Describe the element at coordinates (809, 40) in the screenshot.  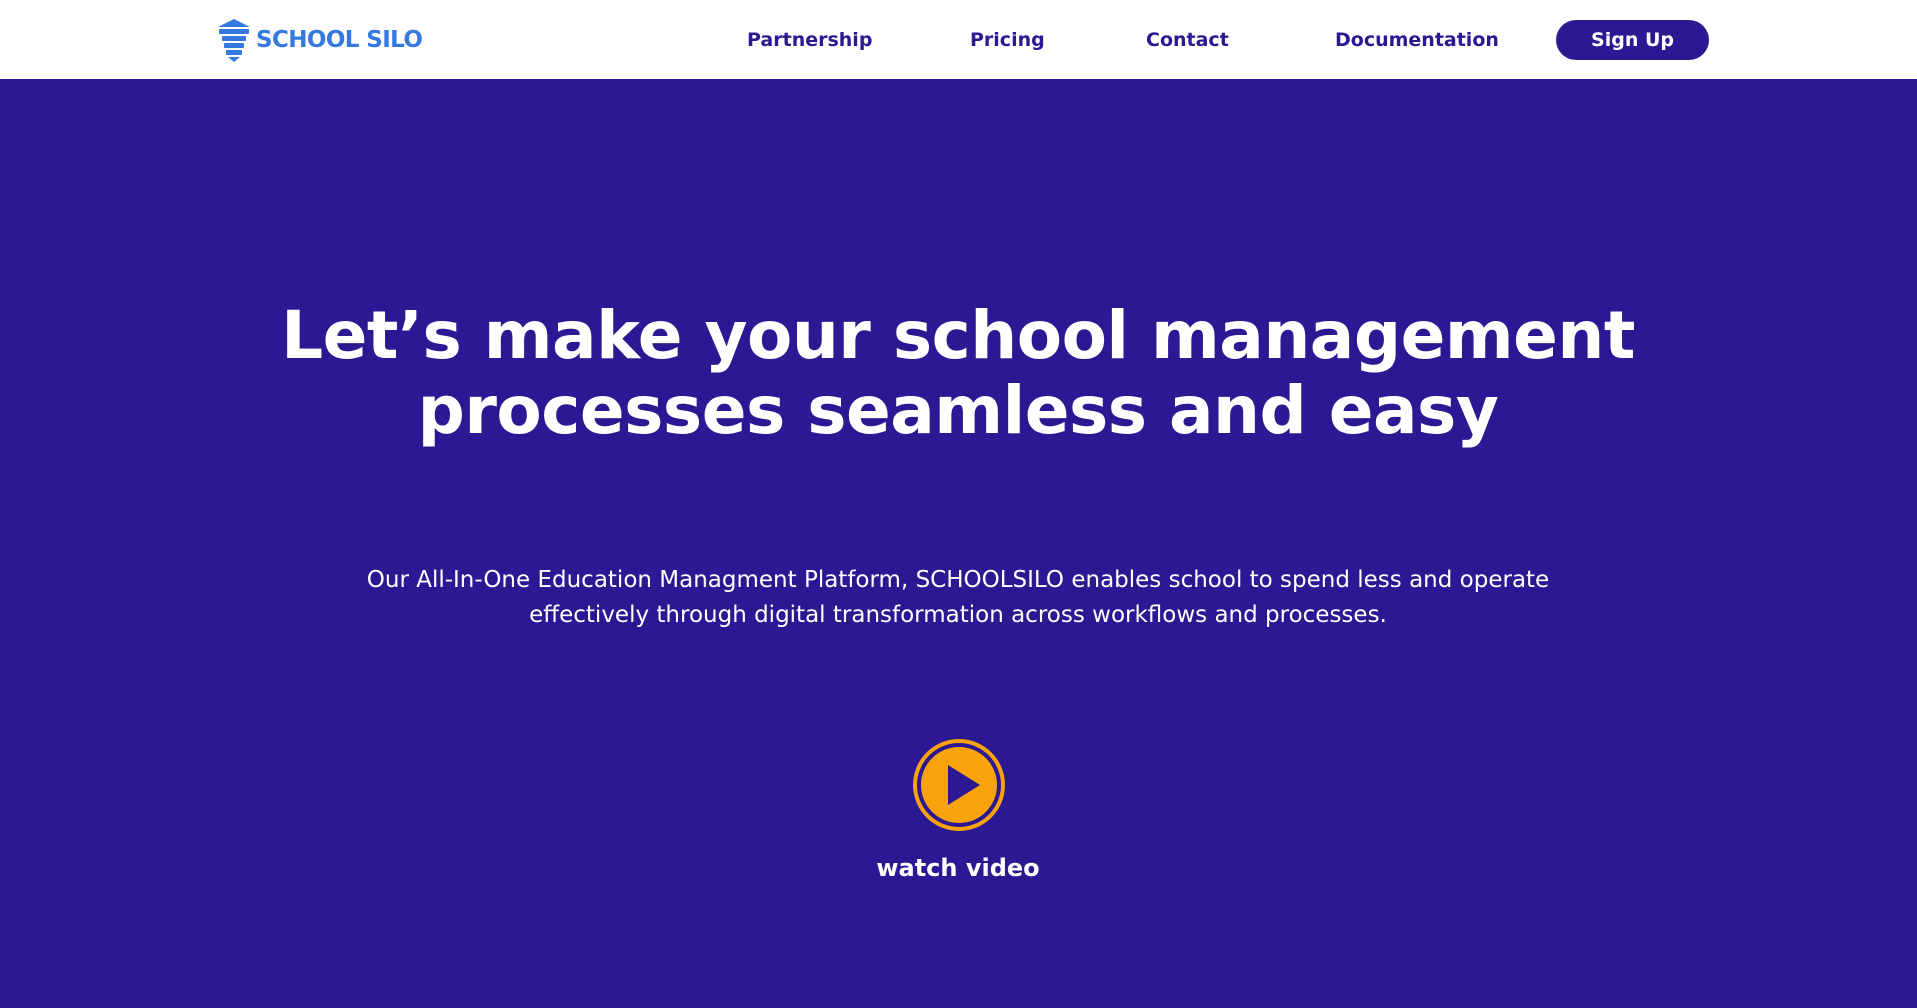
I see `nav-link-partnership: Partnership` at that location.